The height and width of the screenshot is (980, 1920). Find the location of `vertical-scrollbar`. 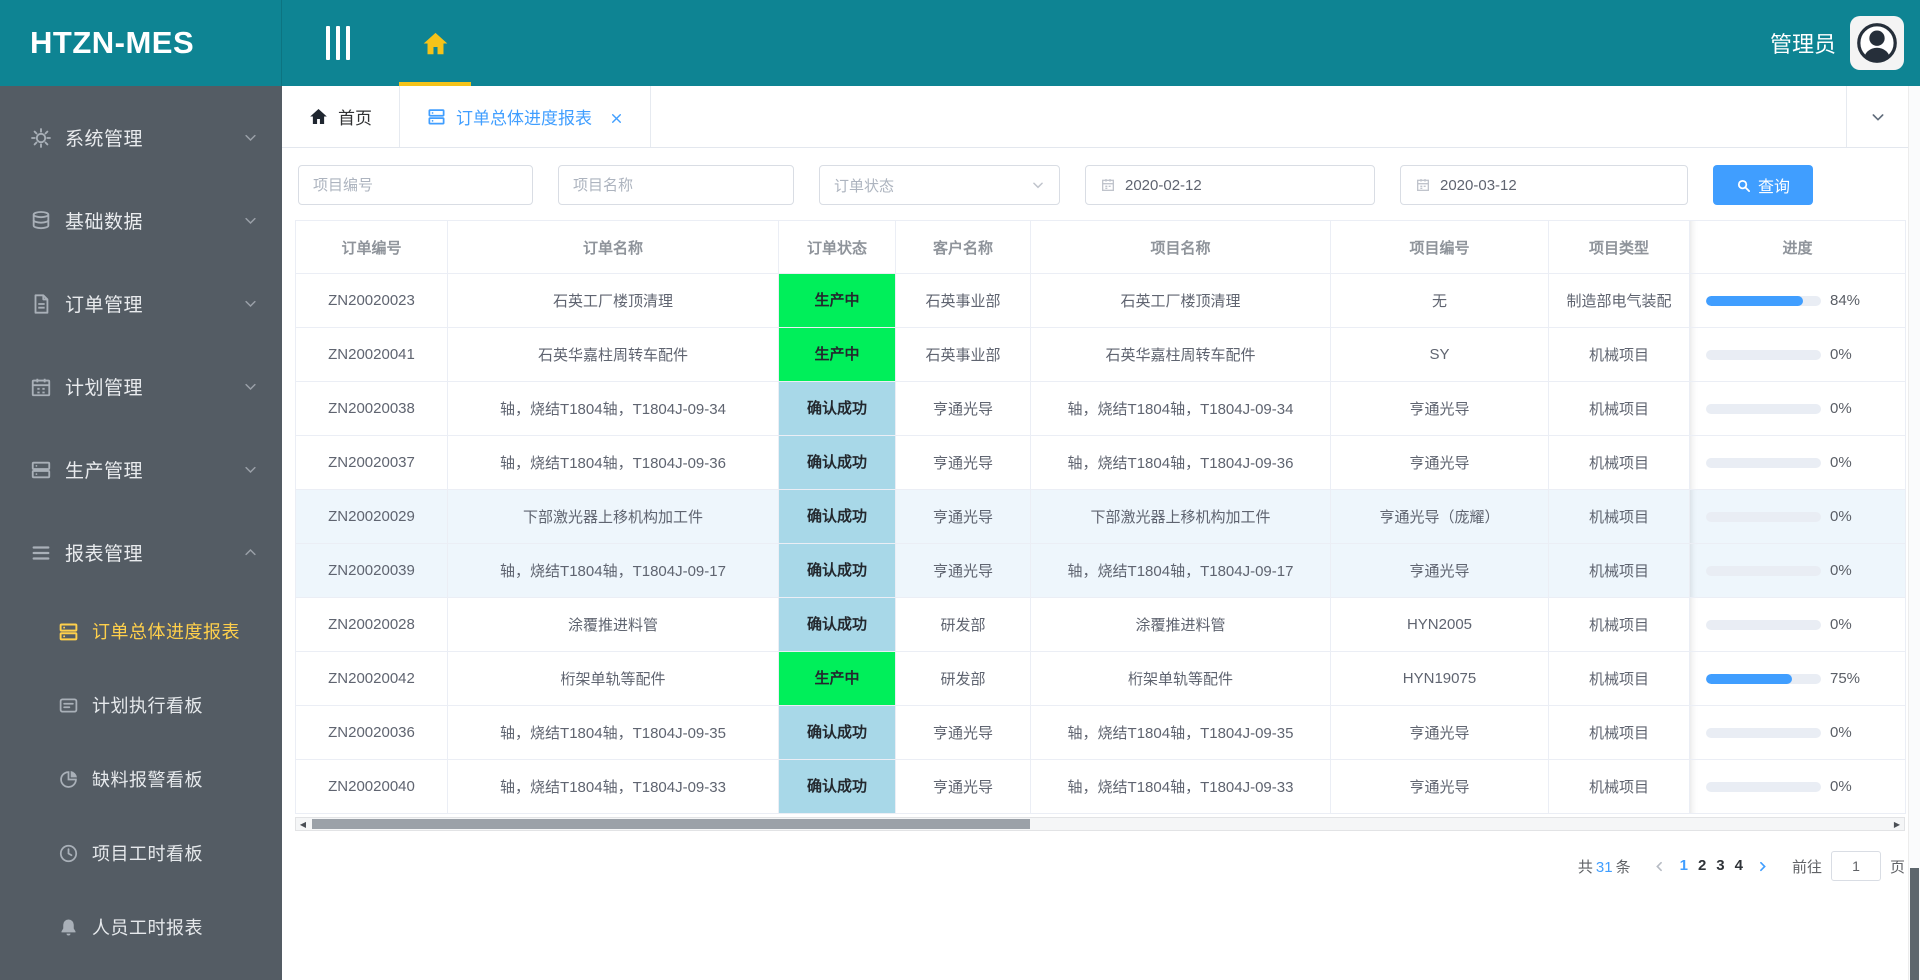

vertical-scrollbar is located at coordinates (1914, 533).